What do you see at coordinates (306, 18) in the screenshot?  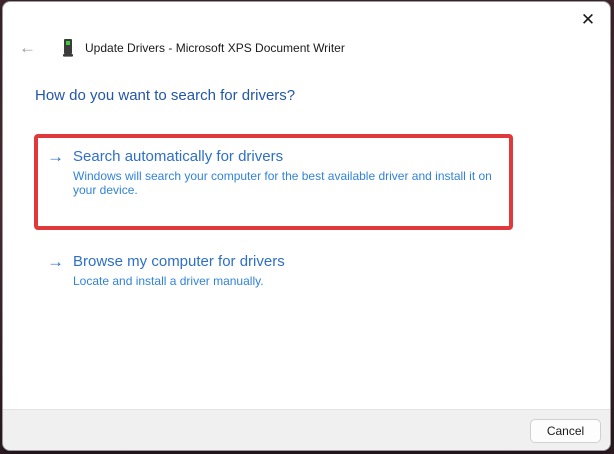 I see `titlebar: ✕` at bounding box center [306, 18].